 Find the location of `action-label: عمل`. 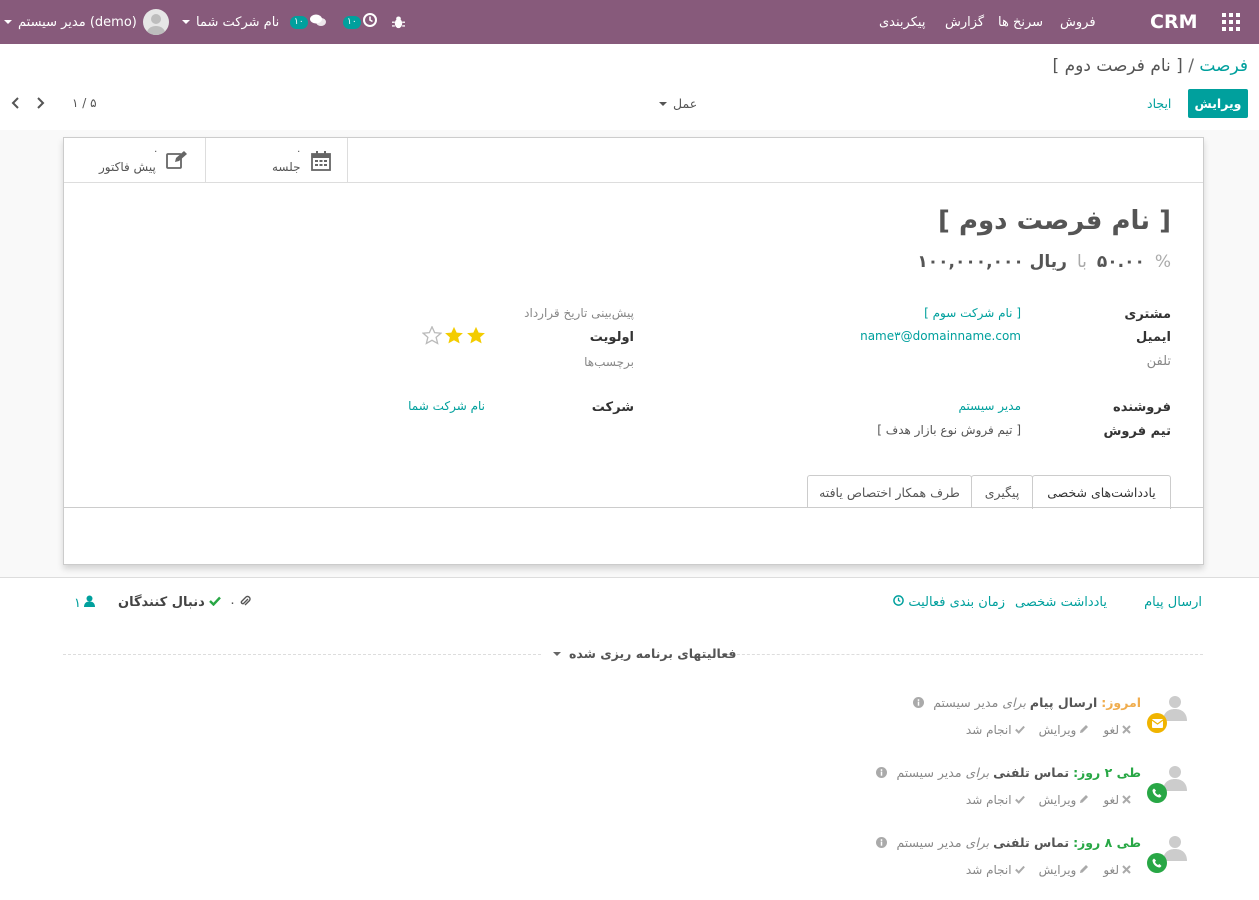

action-label: عمل is located at coordinates (685, 103).